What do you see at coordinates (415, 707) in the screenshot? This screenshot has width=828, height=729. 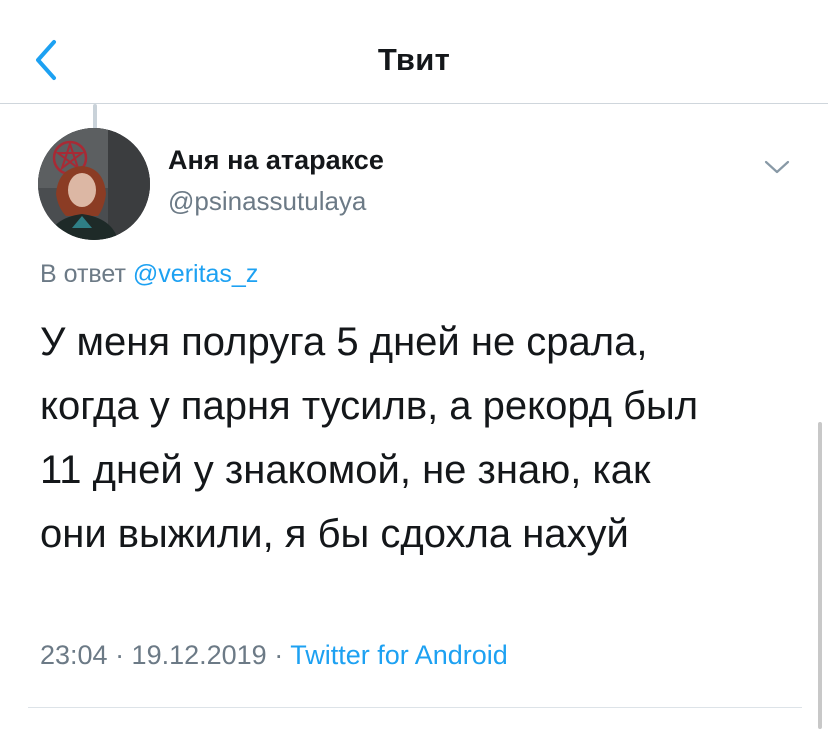 I see `divider` at bounding box center [415, 707].